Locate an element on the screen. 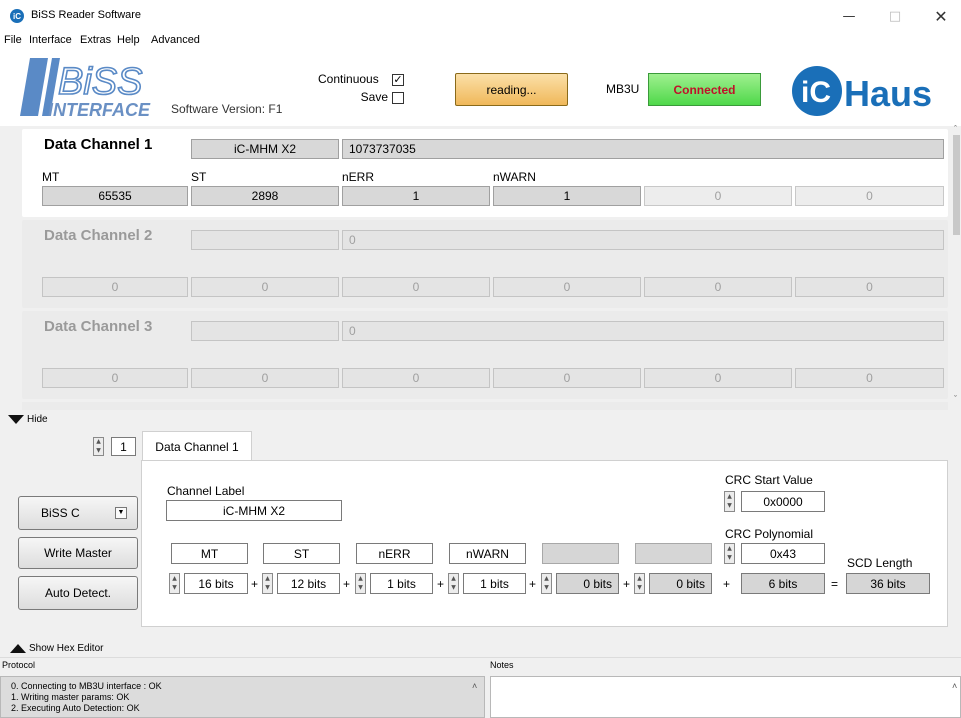  value-field-st: 2898 is located at coordinates (265, 196).